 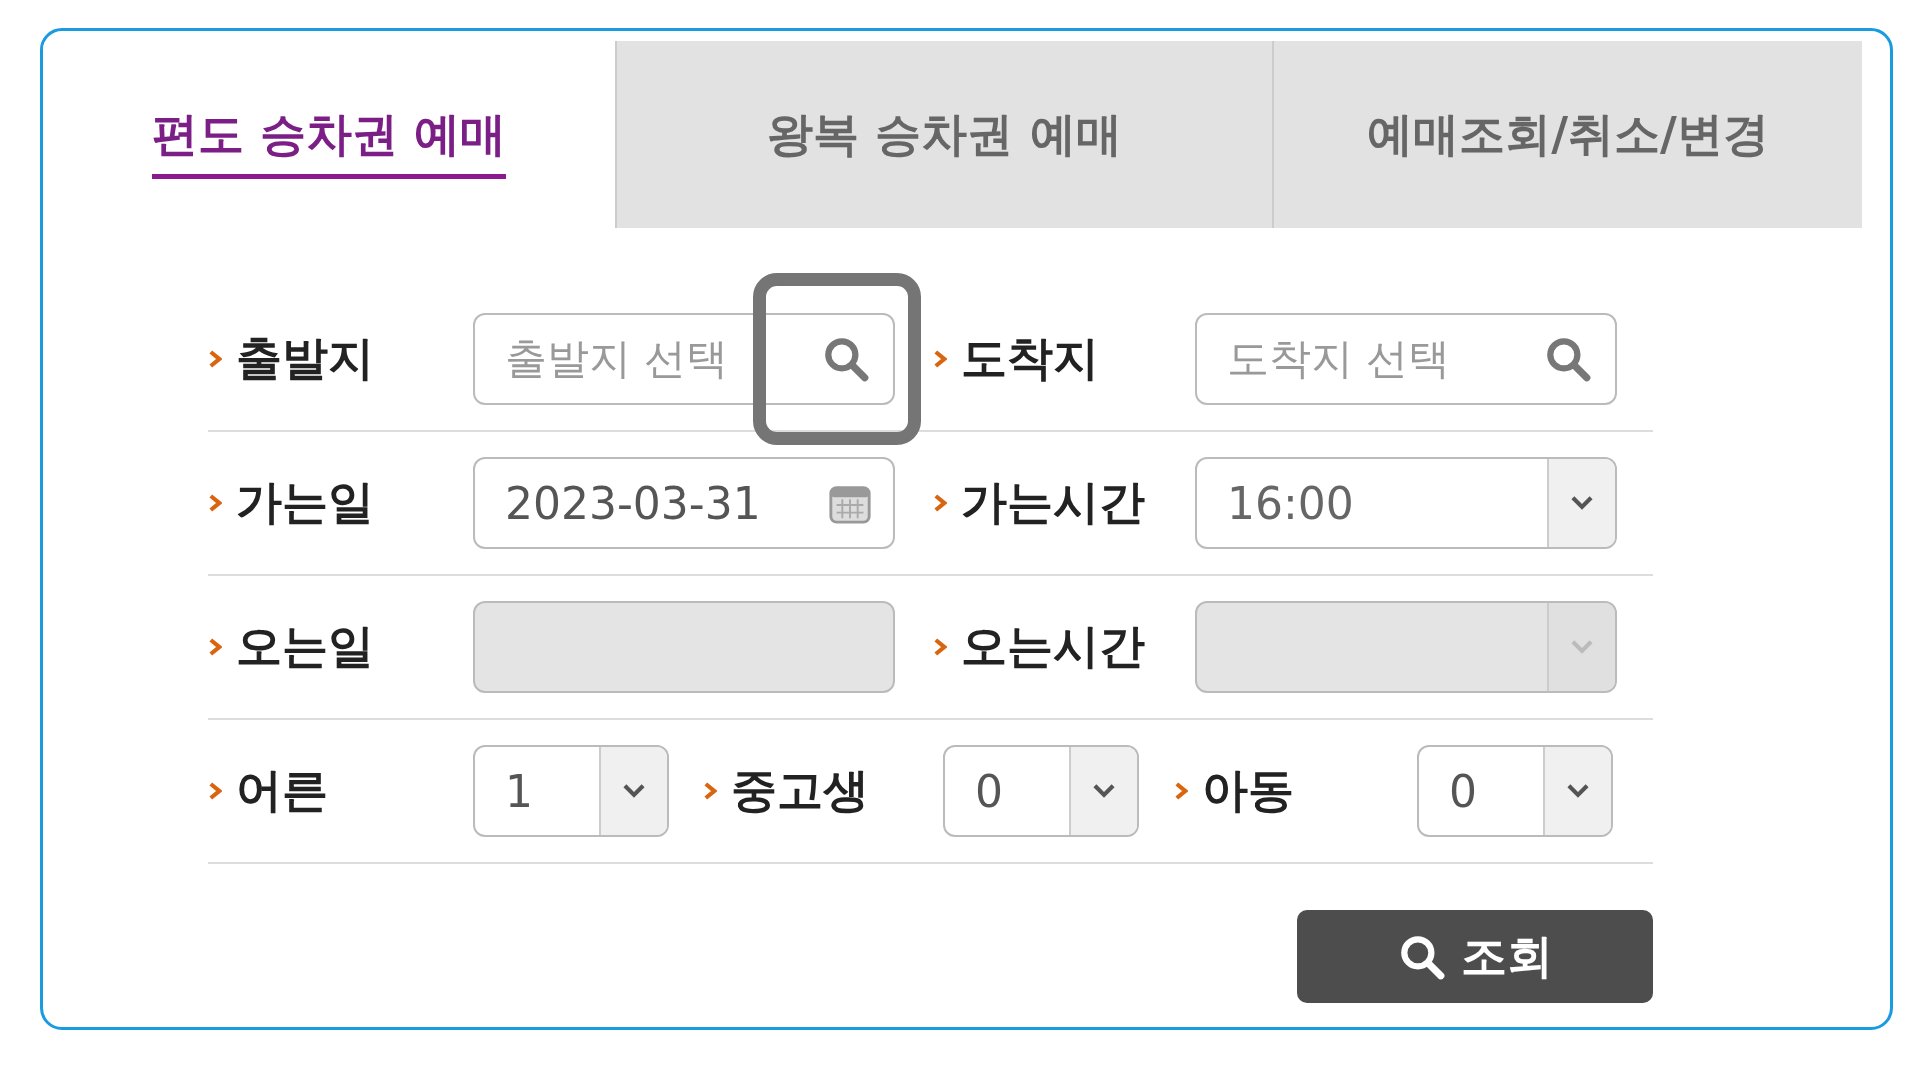 What do you see at coordinates (571, 791) in the screenshot?
I see `count-select: 1` at bounding box center [571, 791].